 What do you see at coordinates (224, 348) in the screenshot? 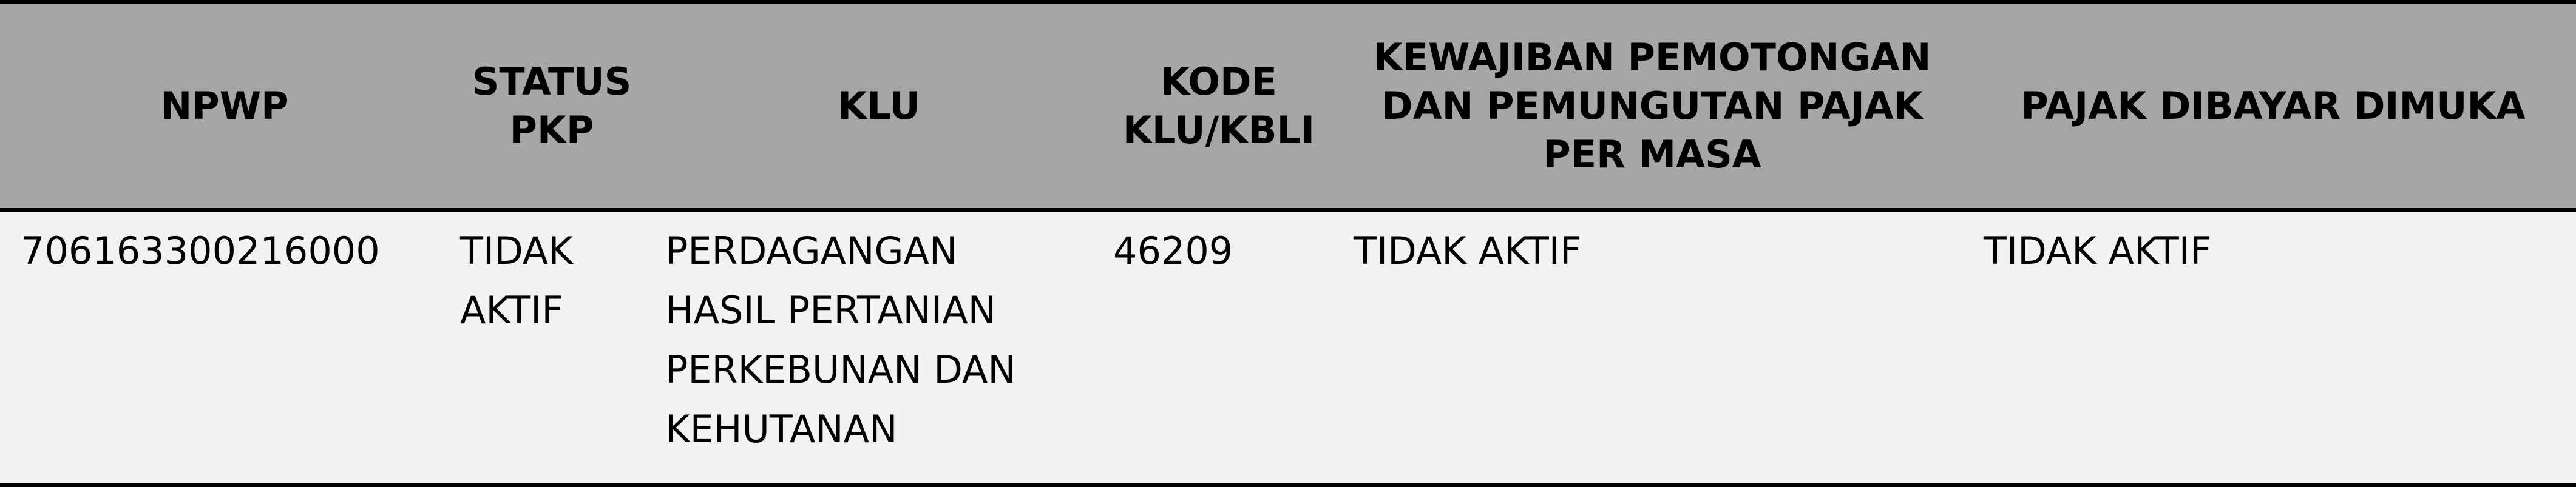
I see `cell-npwp: 706163300216000` at bounding box center [224, 348].